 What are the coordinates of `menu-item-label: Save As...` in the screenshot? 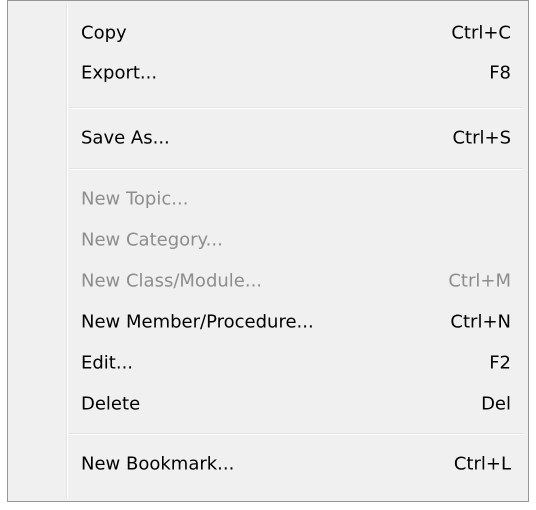 It's located at (125, 138).